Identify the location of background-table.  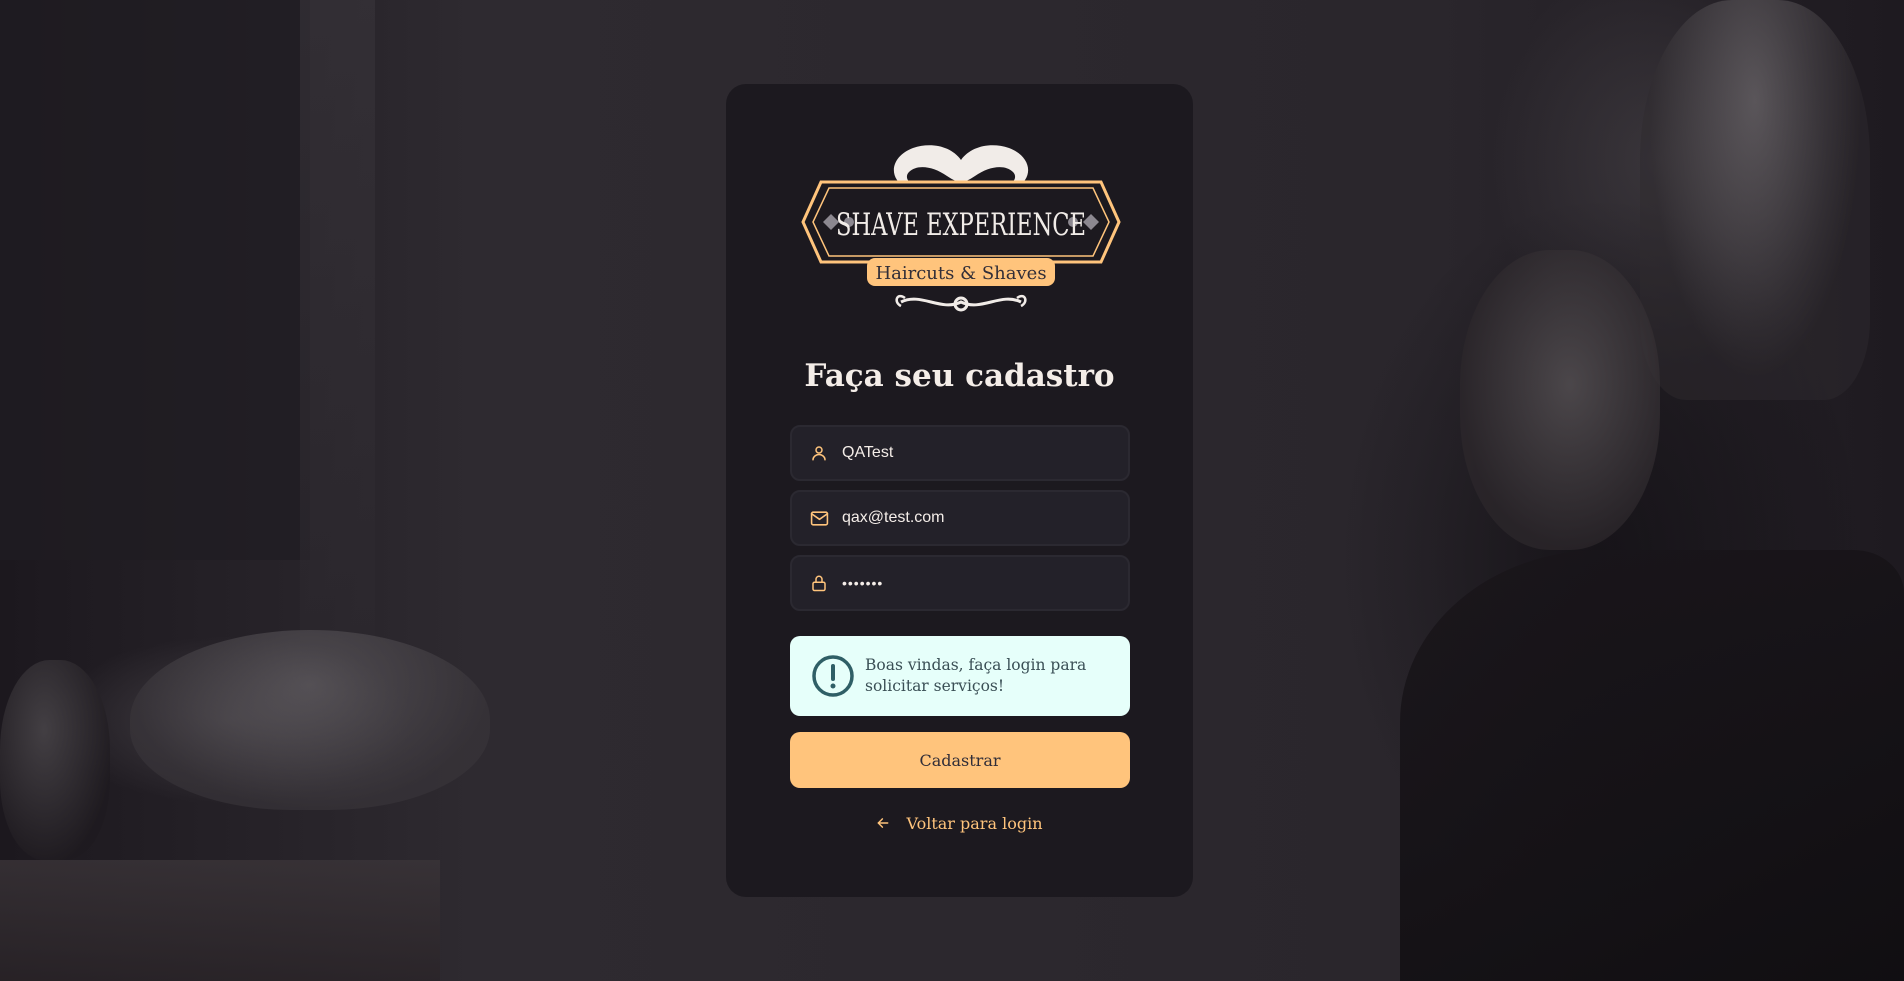
(220, 920).